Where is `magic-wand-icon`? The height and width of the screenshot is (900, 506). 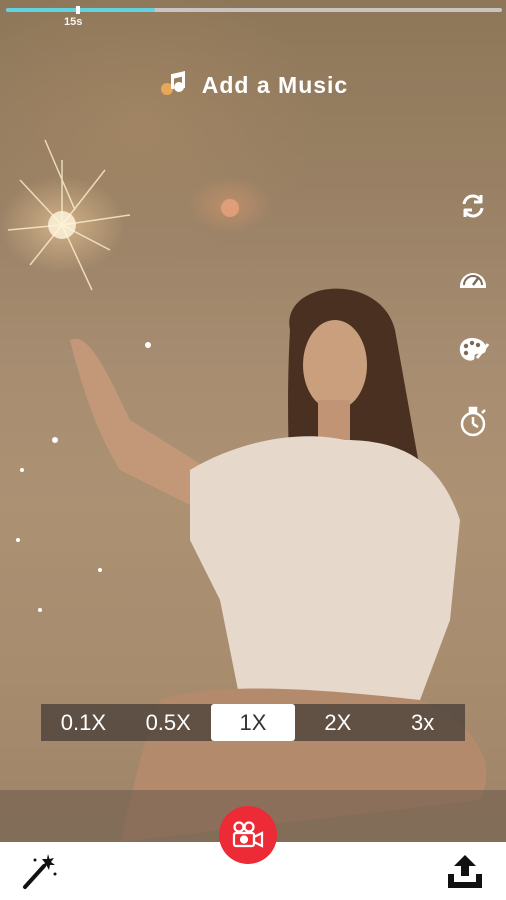 magic-wand-icon is located at coordinates (40, 871).